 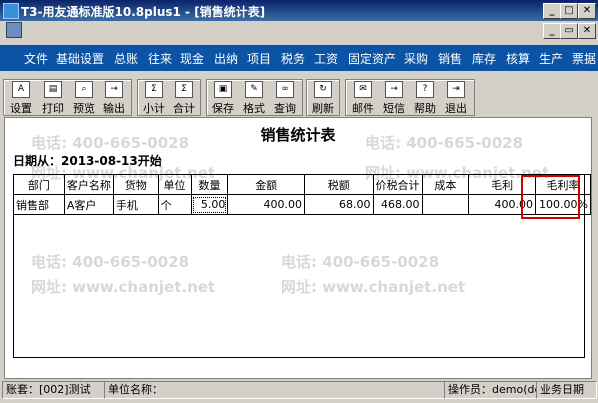 I want to click on table-cell: A客户, so click(x=88, y=204).